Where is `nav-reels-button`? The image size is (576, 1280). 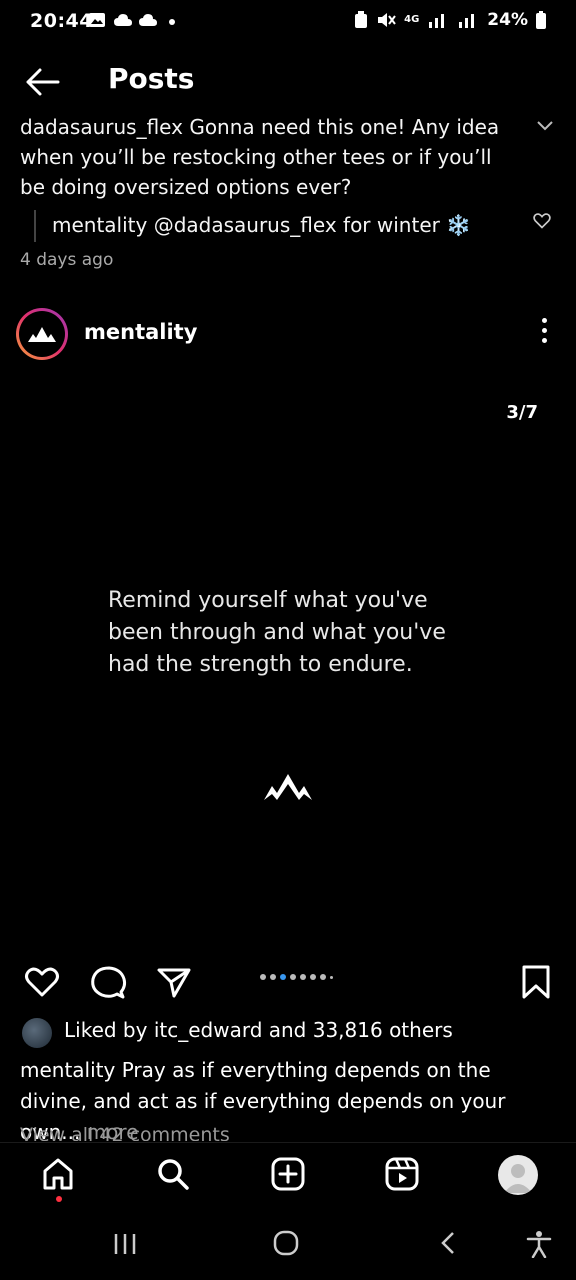 nav-reels-button is located at coordinates (402, 1174).